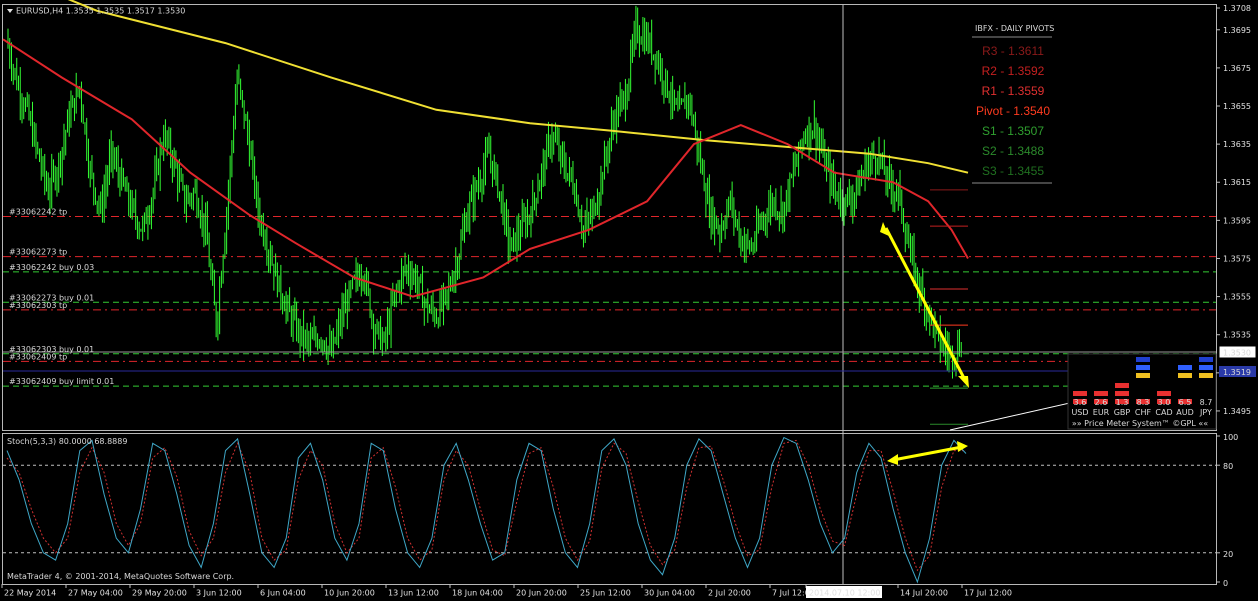 The height and width of the screenshot is (601, 1258). What do you see at coordinates (51, 267) in the screenshot?
I see `order-label-2: #33062242 buy 0.03` at bounding box center [51, 267].